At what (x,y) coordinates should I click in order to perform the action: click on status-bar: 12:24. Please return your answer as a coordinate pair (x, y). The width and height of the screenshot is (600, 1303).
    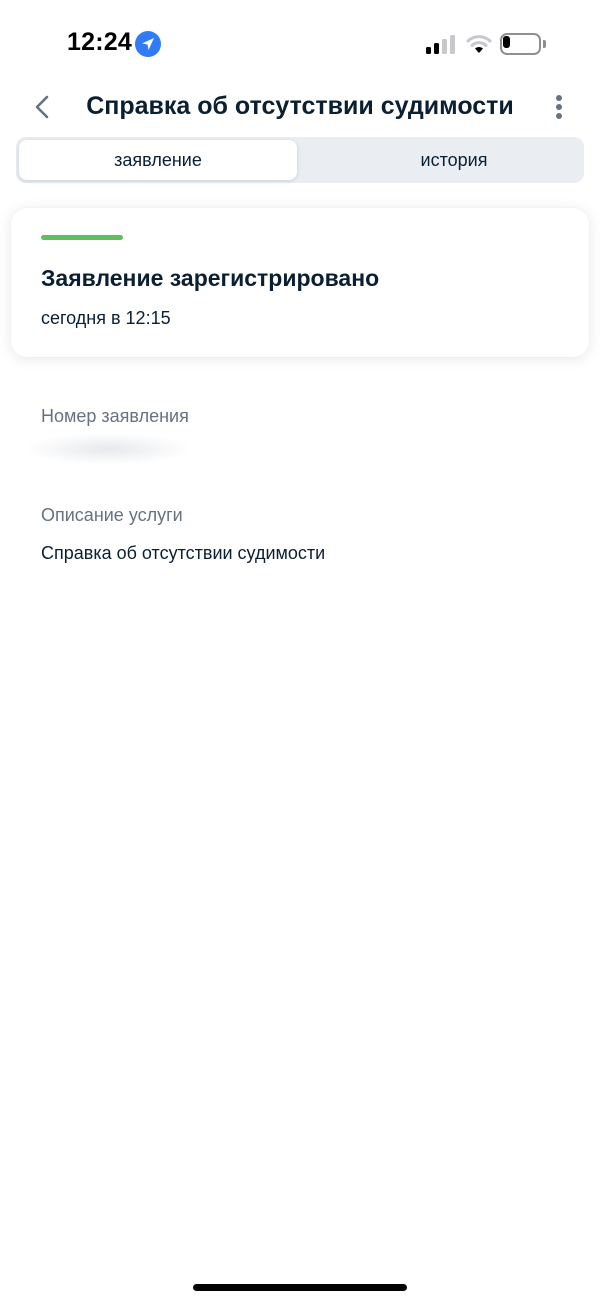
    Looking at the image, I should click on (300, 40).